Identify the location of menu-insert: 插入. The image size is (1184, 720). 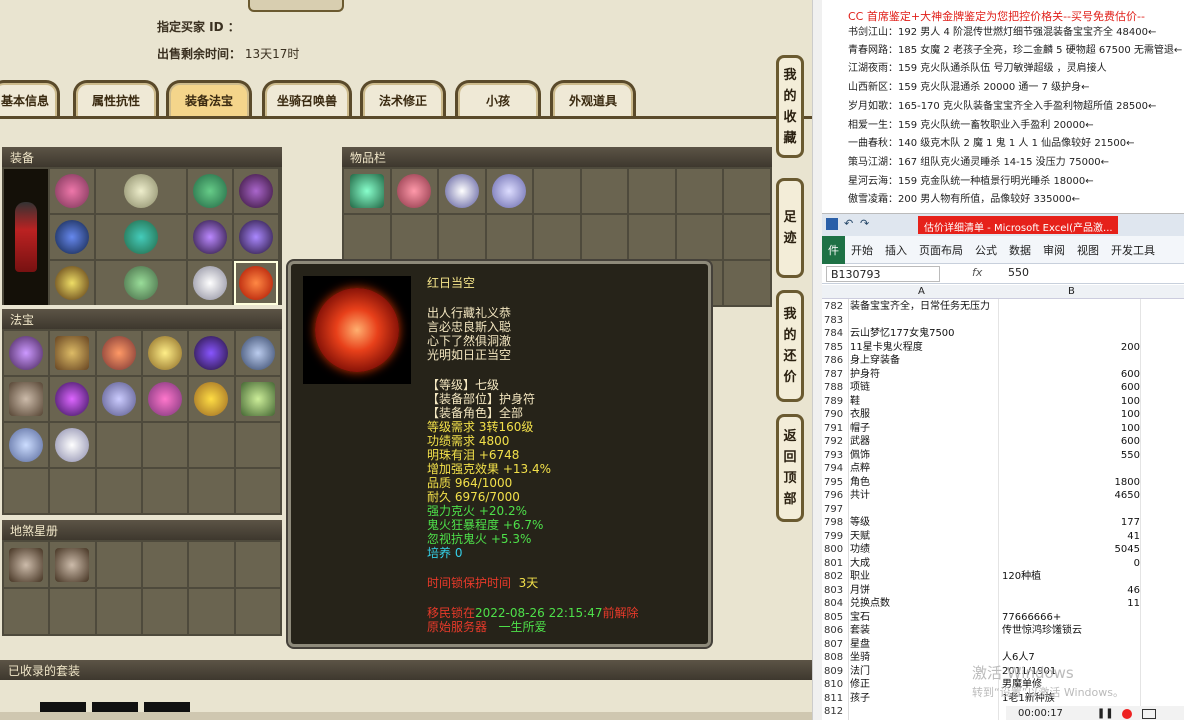
(896, 250).